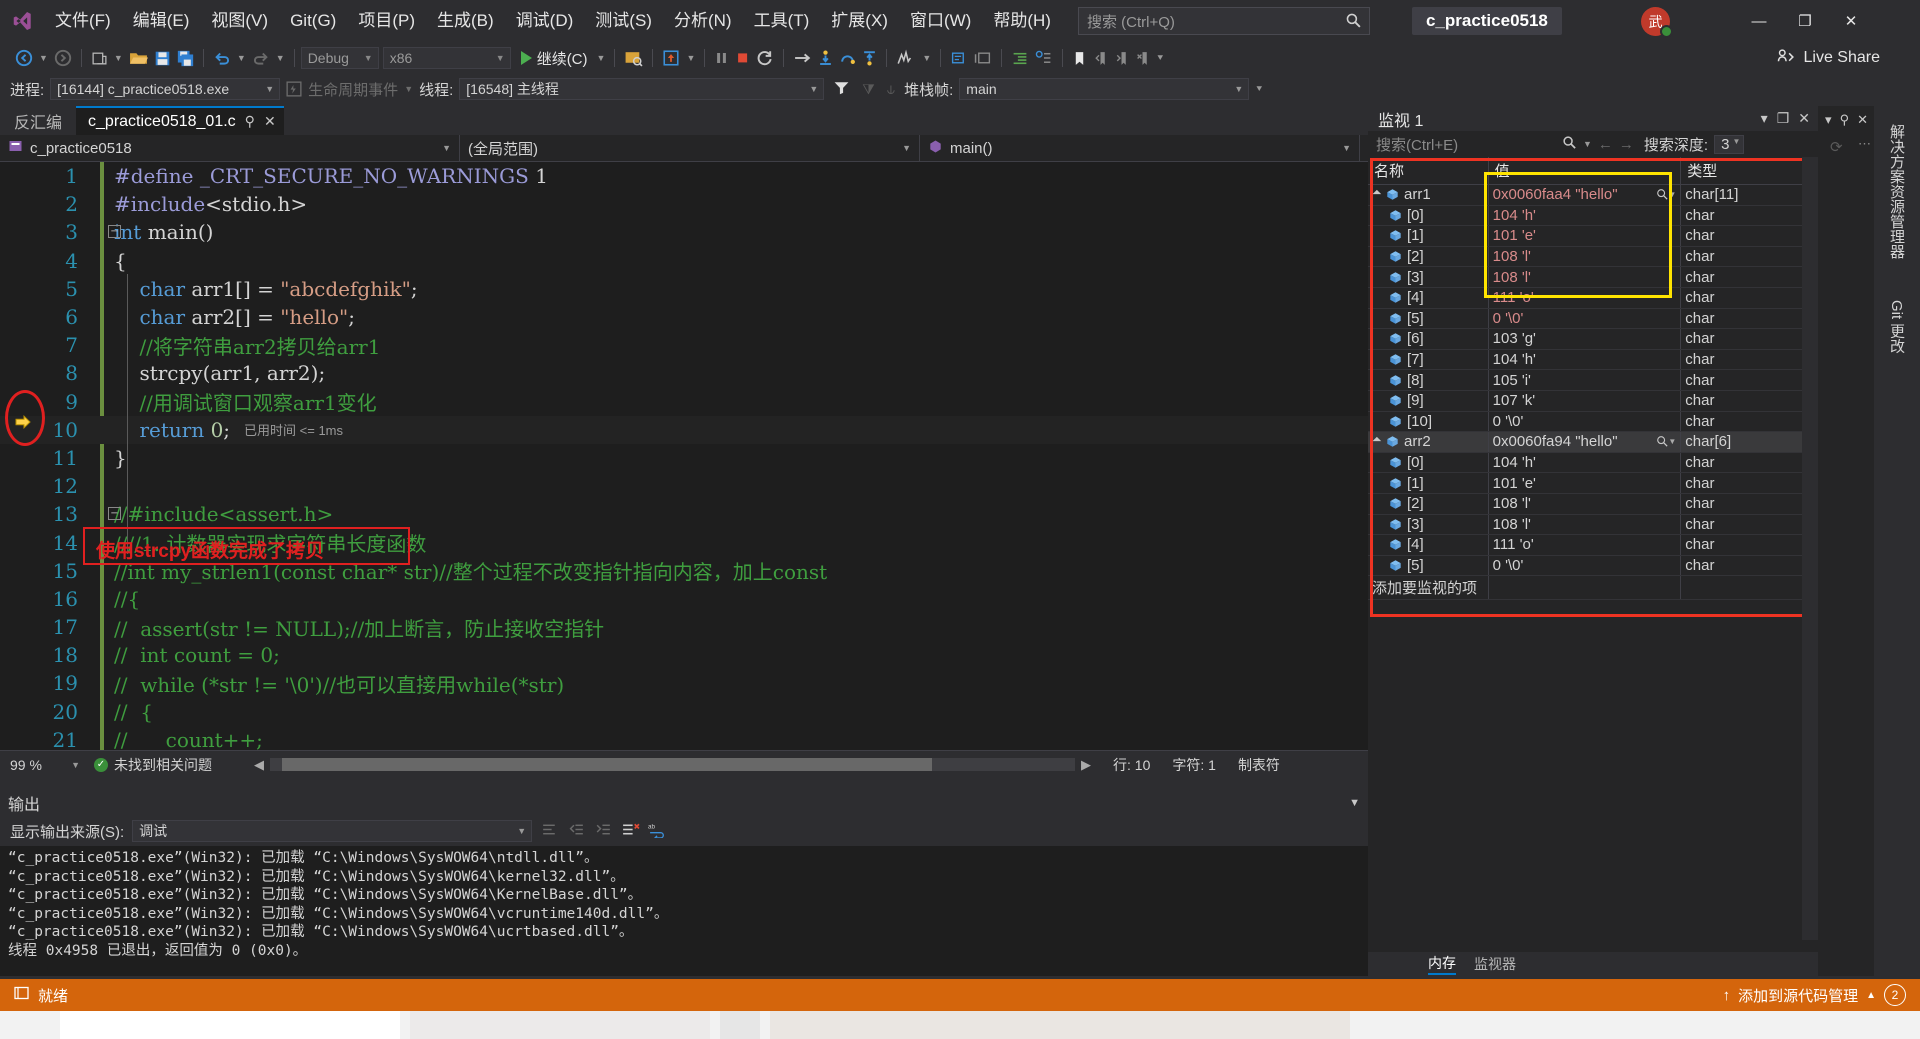  I want to click on watch-row: [2] 108 'l' char, so click(1593, 257).